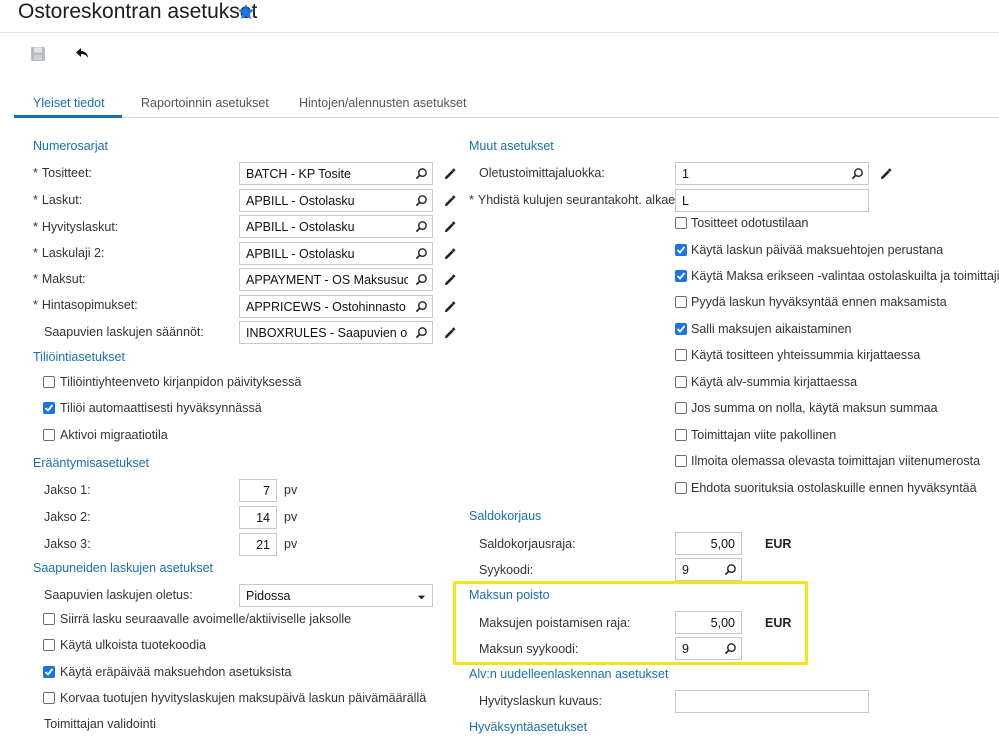  Describe the element at coordinates (750, 223) in the screenshot. I see `checkbox-label: Tositteet odotustilaan` at that location.